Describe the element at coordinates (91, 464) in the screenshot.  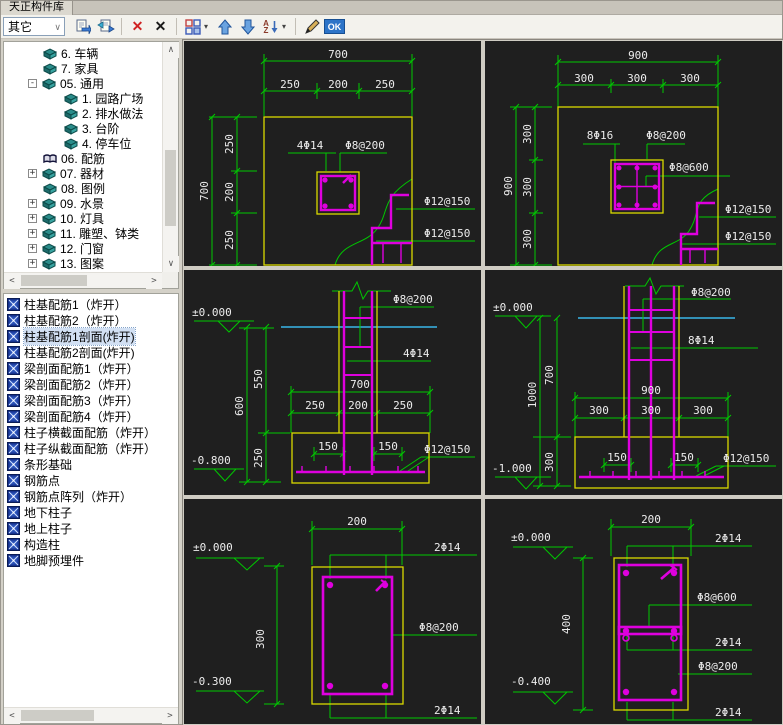
I see `list-item: 条形基础` at that location.